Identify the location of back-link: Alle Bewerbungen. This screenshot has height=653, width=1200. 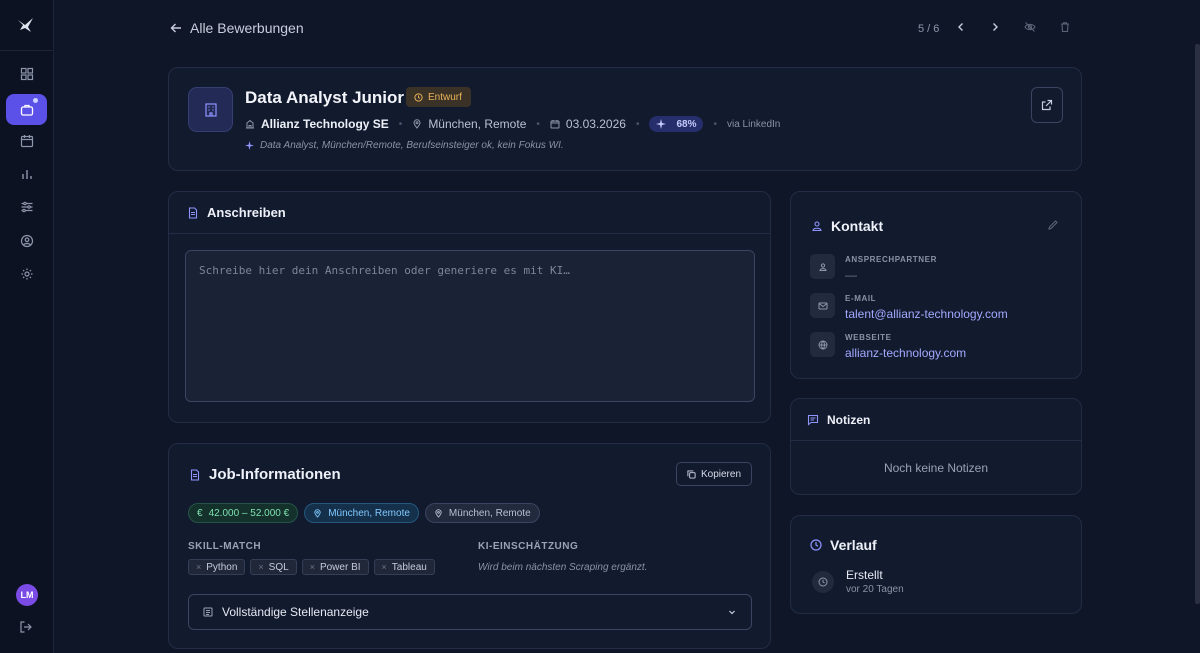
(237, 28).